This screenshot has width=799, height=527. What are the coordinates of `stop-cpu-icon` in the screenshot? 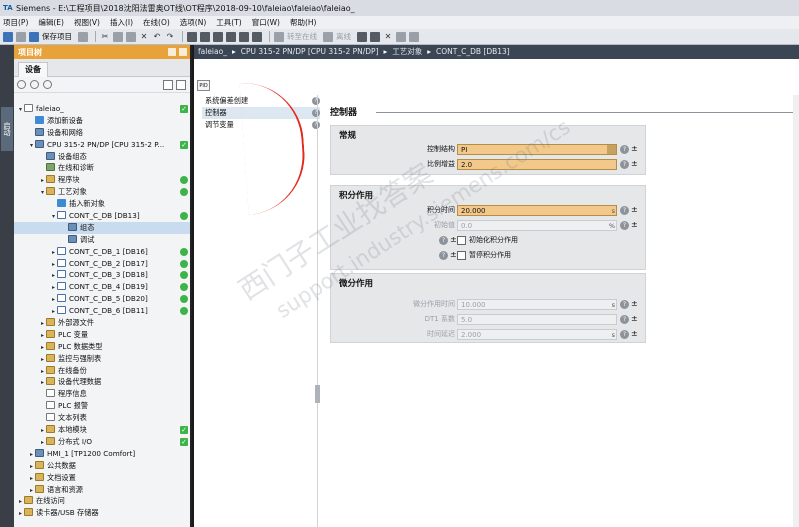 It's located at (257, 36).